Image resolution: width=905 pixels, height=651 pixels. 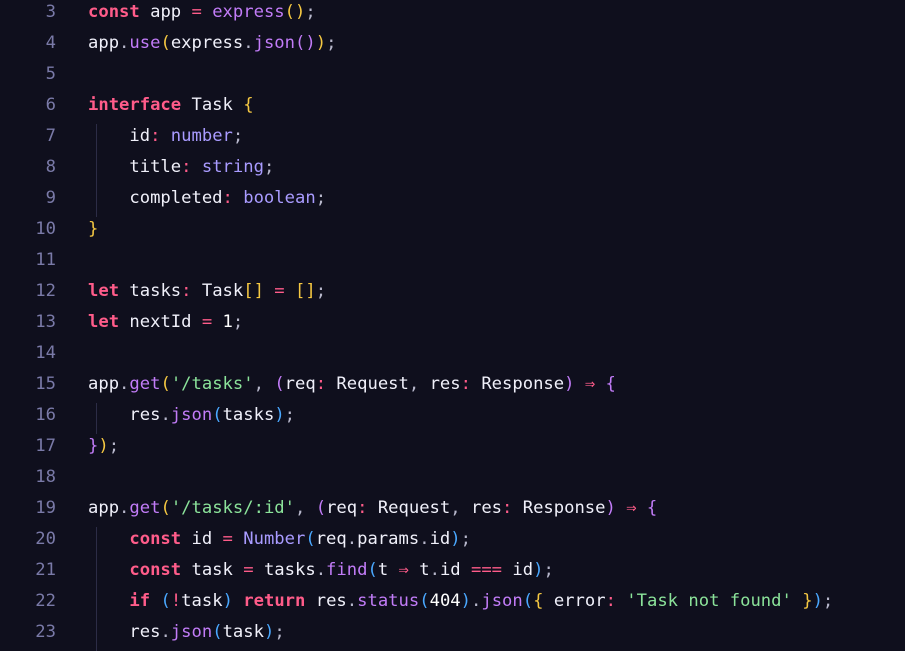 I want to click on code-token: find, so click(x=347, y=570).